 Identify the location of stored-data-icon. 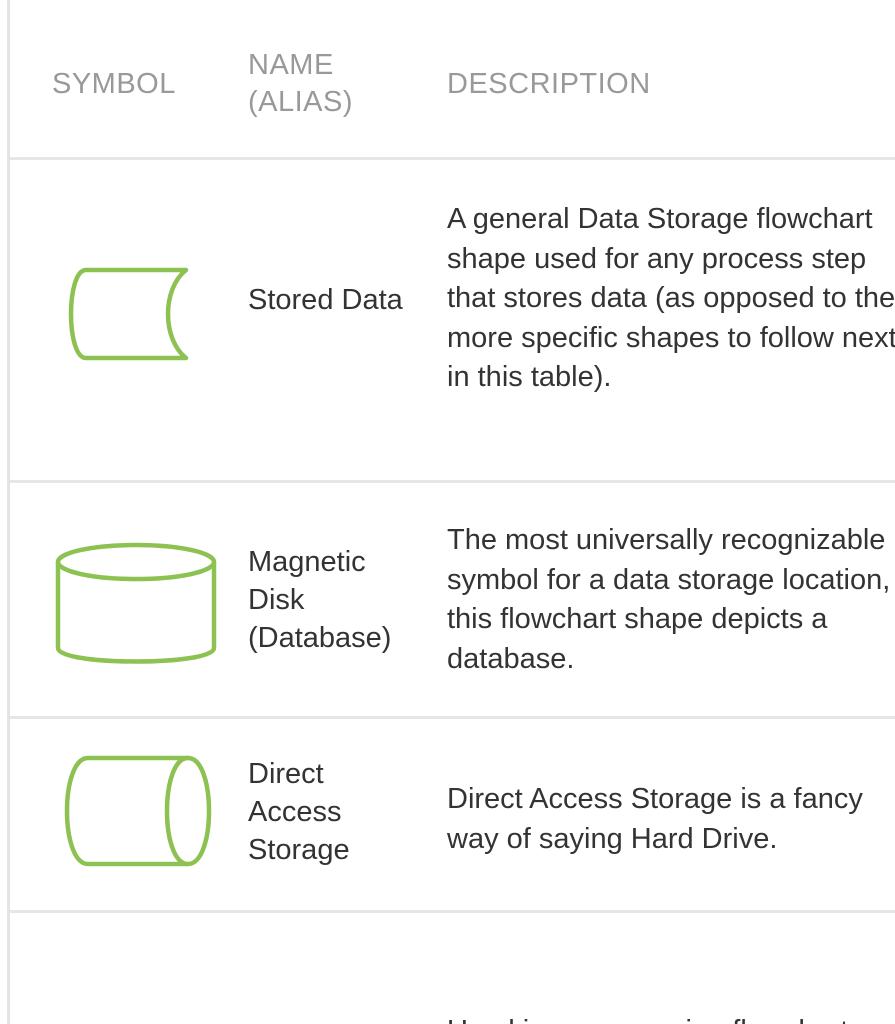
(128, 314).